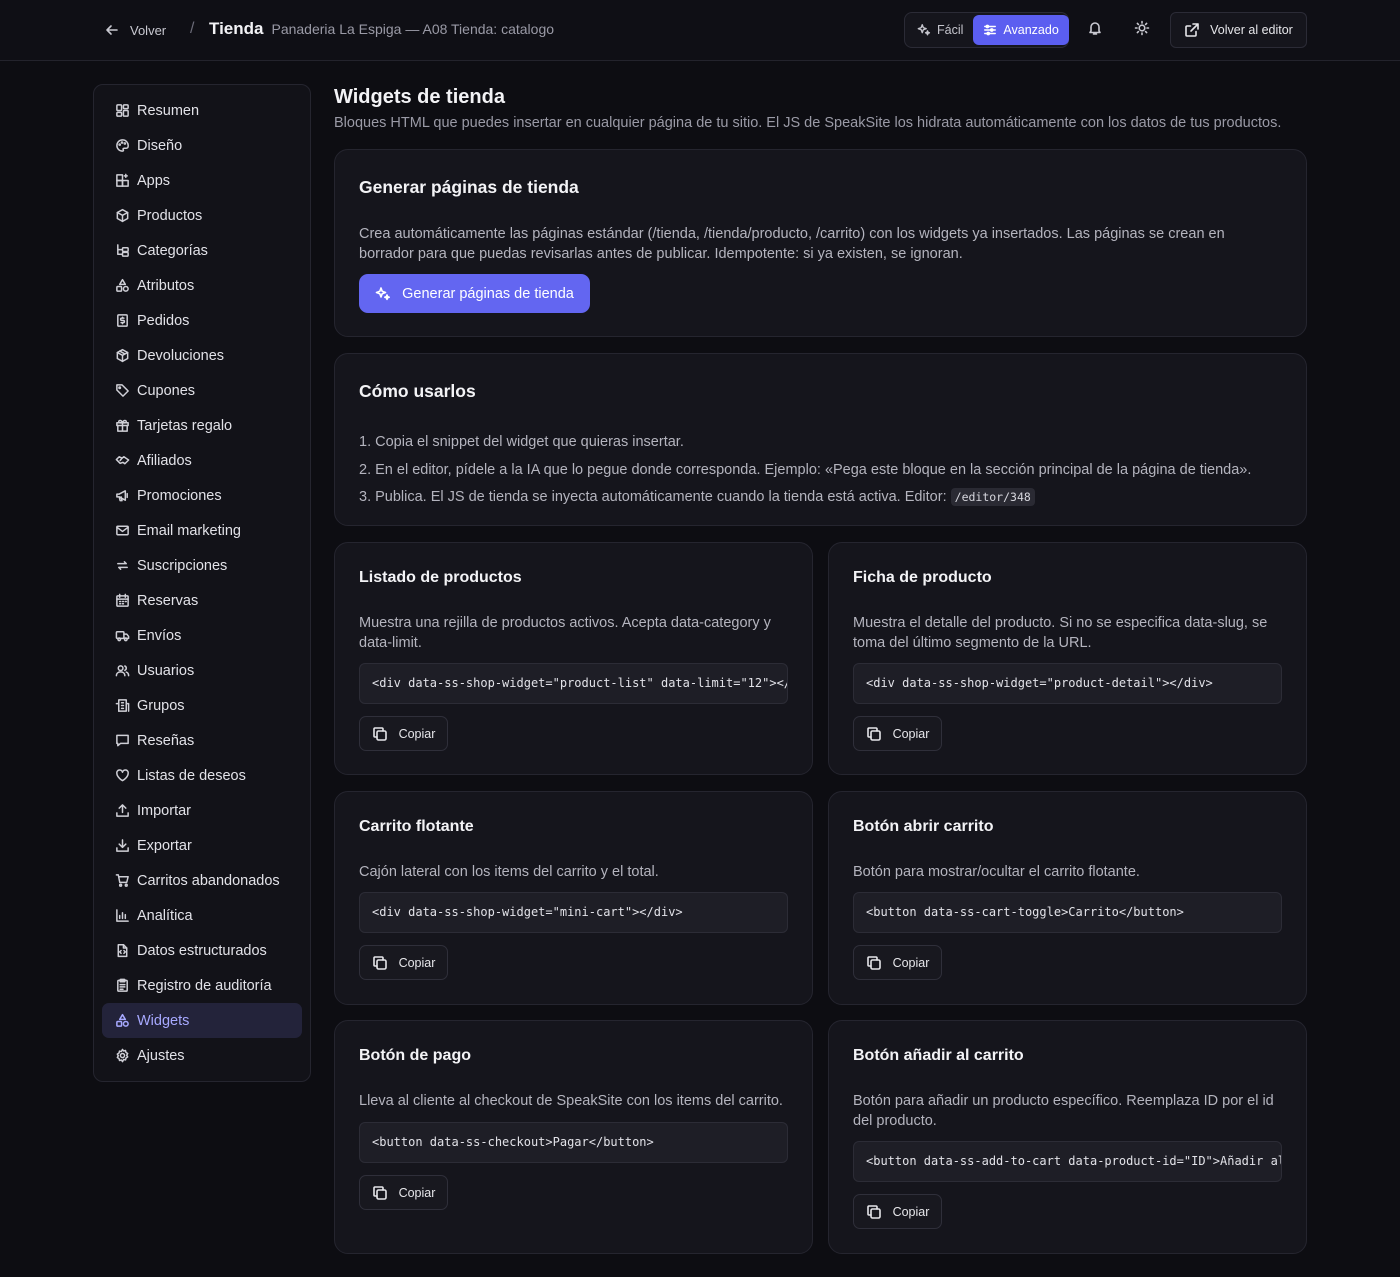 The height and width of the screenshot is (1277, 1400). I want to click on sidebar-item-resenas: Reseñas, so click(202, 740).